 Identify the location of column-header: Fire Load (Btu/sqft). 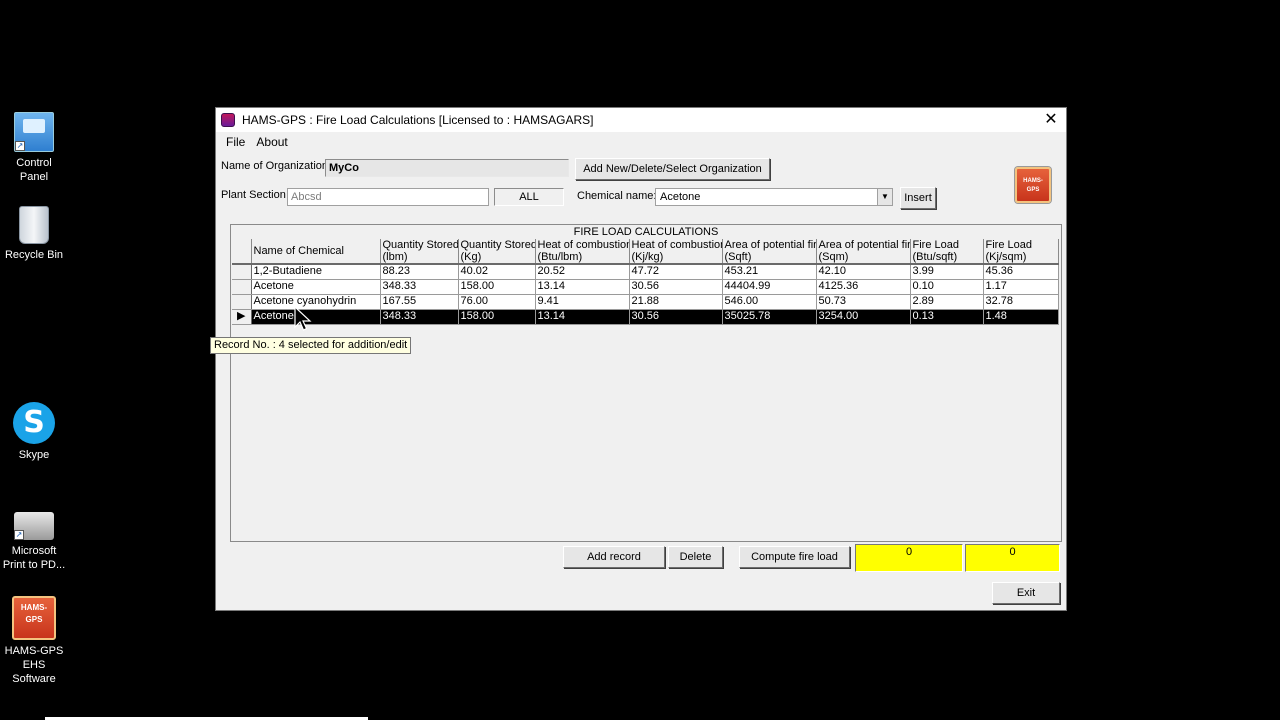
(947, 252).